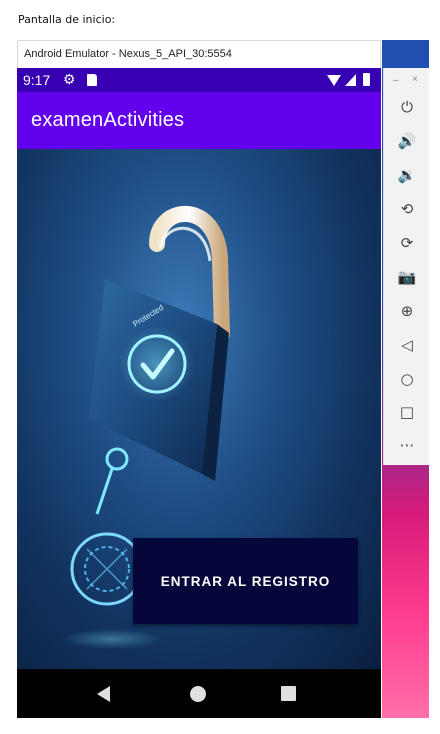 The height and width of the screenshot is (734, 440). Describe the element at coordinates (366, 79) in the screenshot. I see `battery-icon` at that location.